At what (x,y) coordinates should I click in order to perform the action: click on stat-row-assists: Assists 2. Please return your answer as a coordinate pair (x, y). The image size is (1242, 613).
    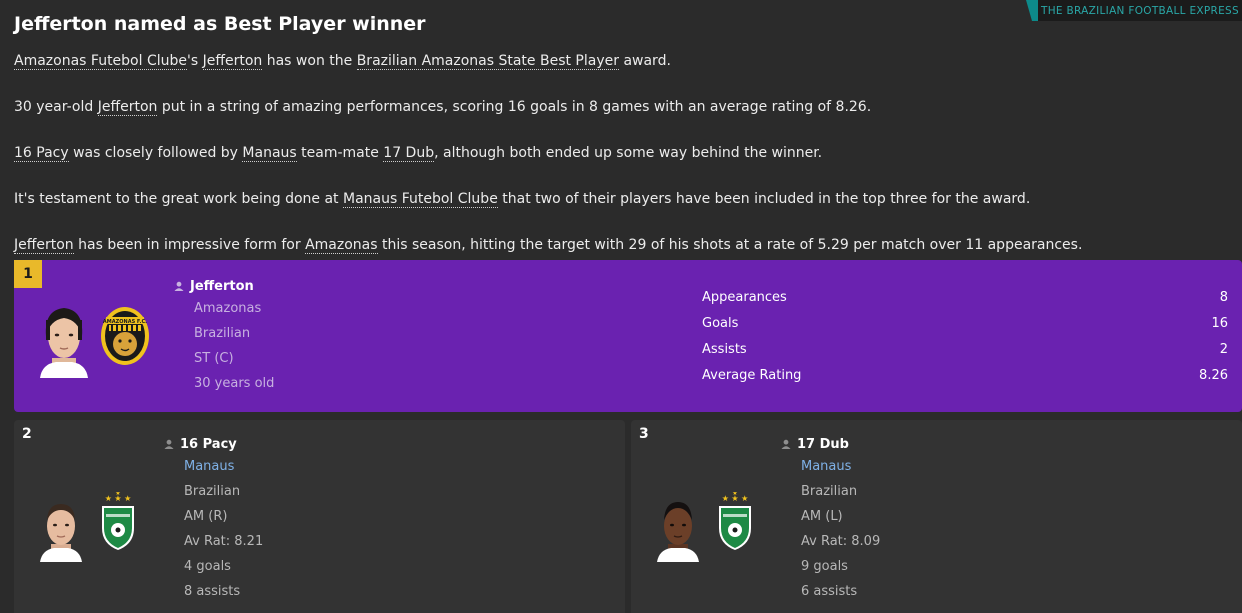
    Looking at the image, I should click on (965, 350).